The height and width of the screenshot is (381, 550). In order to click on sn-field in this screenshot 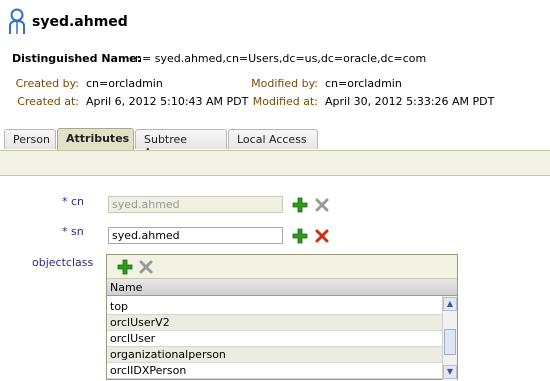, I will do `click(195, 235)`.